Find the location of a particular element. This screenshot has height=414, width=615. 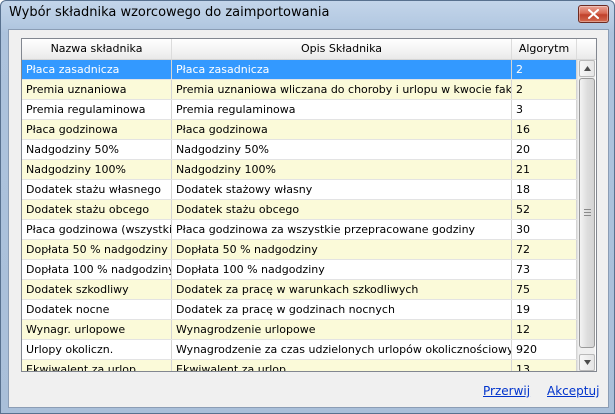

cell-description: Premia regulaminowa is located at coordinates (342, 109).